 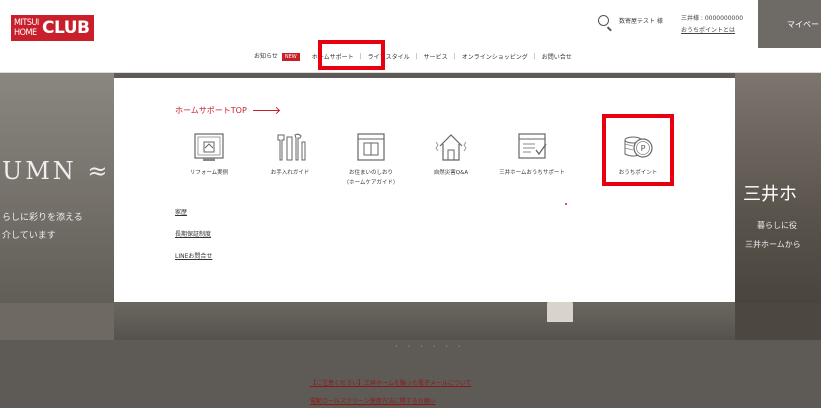 I want to click on user-name: 数寄屋テスト 様, so click(x=641, y=21).